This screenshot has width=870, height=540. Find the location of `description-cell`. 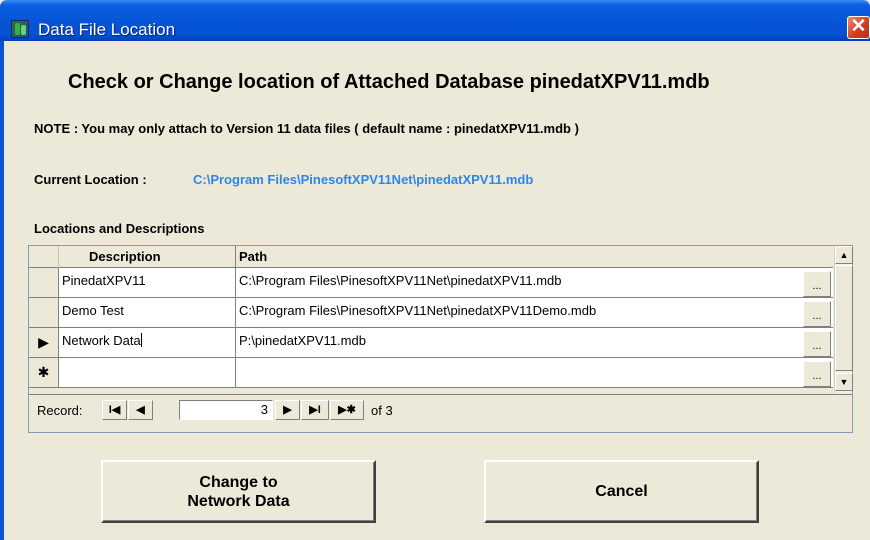

description-cell is located at coordinates (147, 373).